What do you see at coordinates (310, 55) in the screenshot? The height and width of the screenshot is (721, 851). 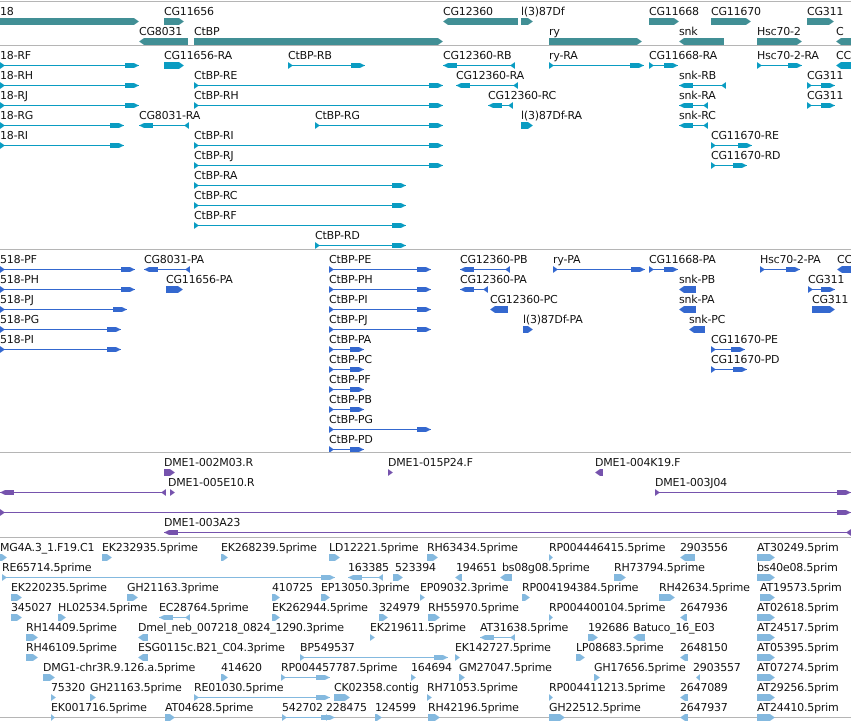 I see `feature-label: CtBP-RB` at bounding box center [310, 55].